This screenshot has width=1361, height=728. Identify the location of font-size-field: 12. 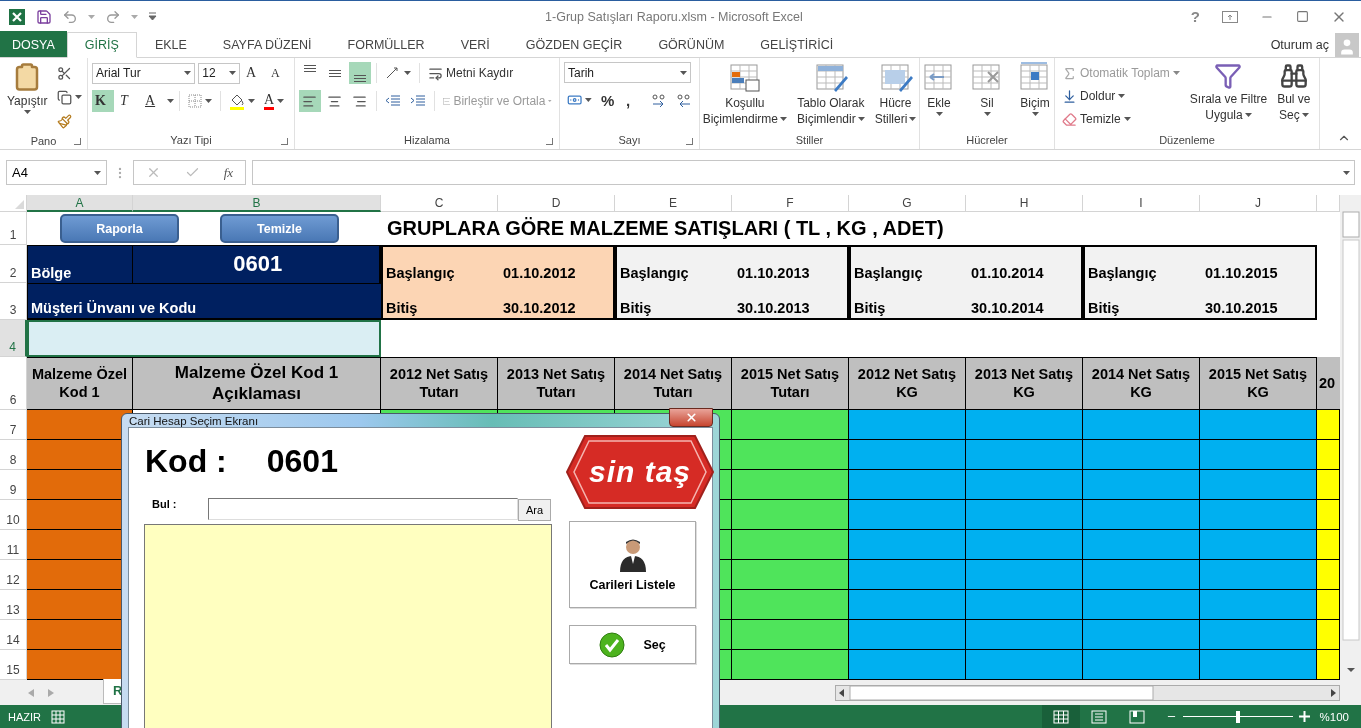
(219, 73).